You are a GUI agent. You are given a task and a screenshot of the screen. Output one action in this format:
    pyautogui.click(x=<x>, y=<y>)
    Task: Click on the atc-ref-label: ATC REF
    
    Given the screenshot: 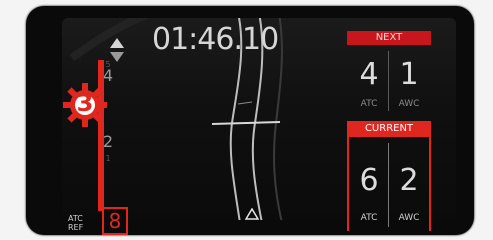 What is the action you would take?
    pyautogui.click(x=75, y=223)
    